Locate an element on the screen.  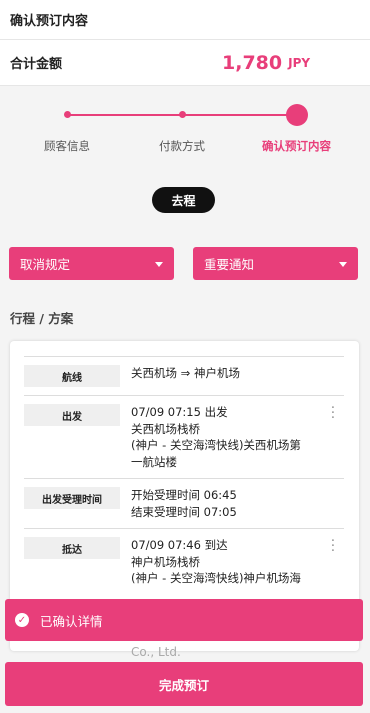
checkin-end: 结束受理时间 07:05 is located at coordinates (184, 511).